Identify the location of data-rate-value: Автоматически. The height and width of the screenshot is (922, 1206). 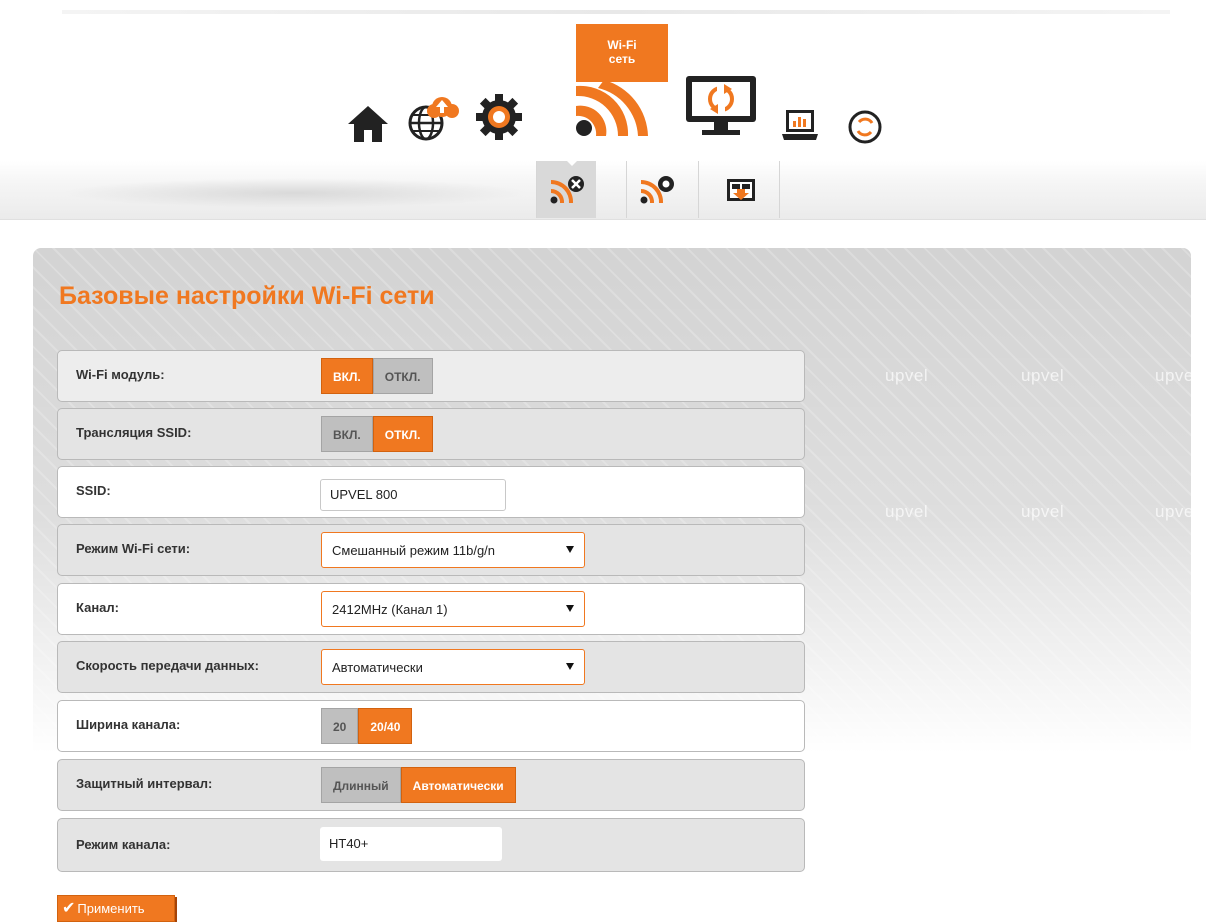
(377, 667).